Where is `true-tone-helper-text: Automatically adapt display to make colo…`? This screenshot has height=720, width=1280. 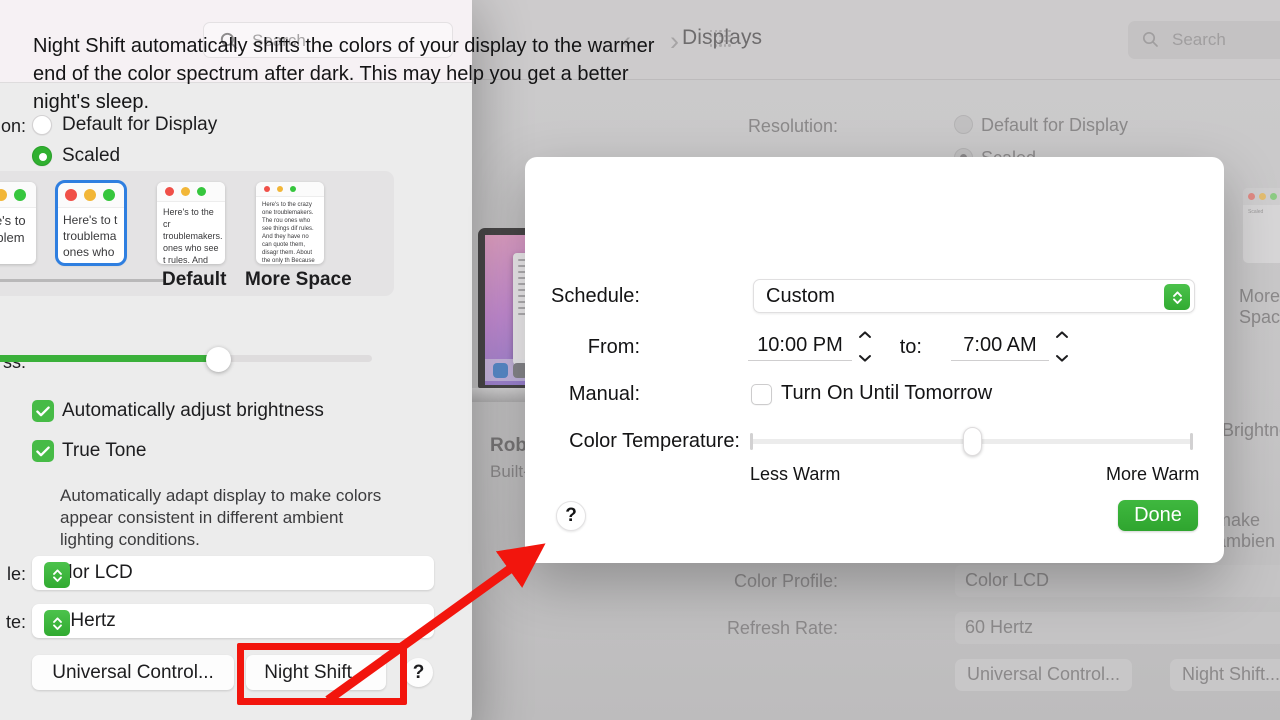 true-tone-helper-text: Automatically adapt display to make colo… is located at coordinates (221, 517).